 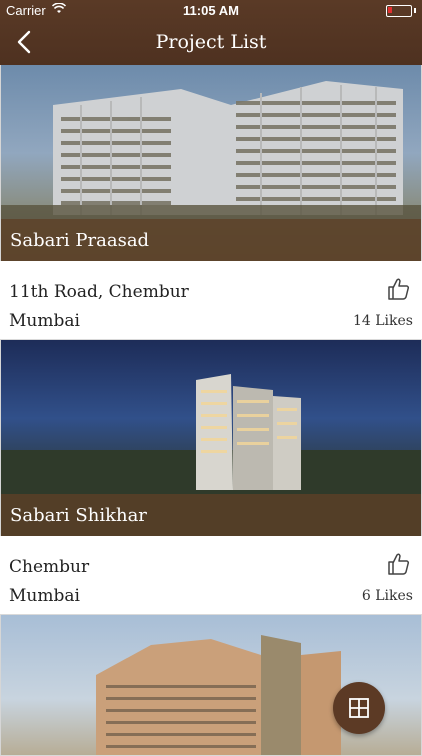 What do you see at coordinates (49, 567) in the screenshot?
I see `project-location: Chembur` at bounding box center [49, 567].